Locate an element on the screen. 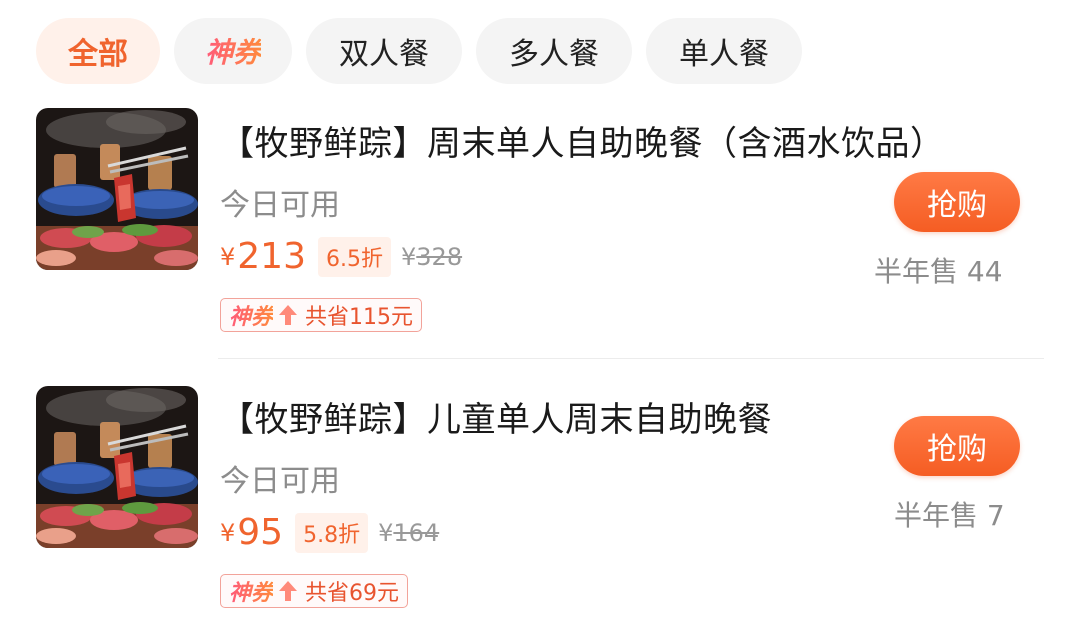 The width and height of the screenshot is (1080, 632). tab-all: 全部 is located at coordinates (98, 51).